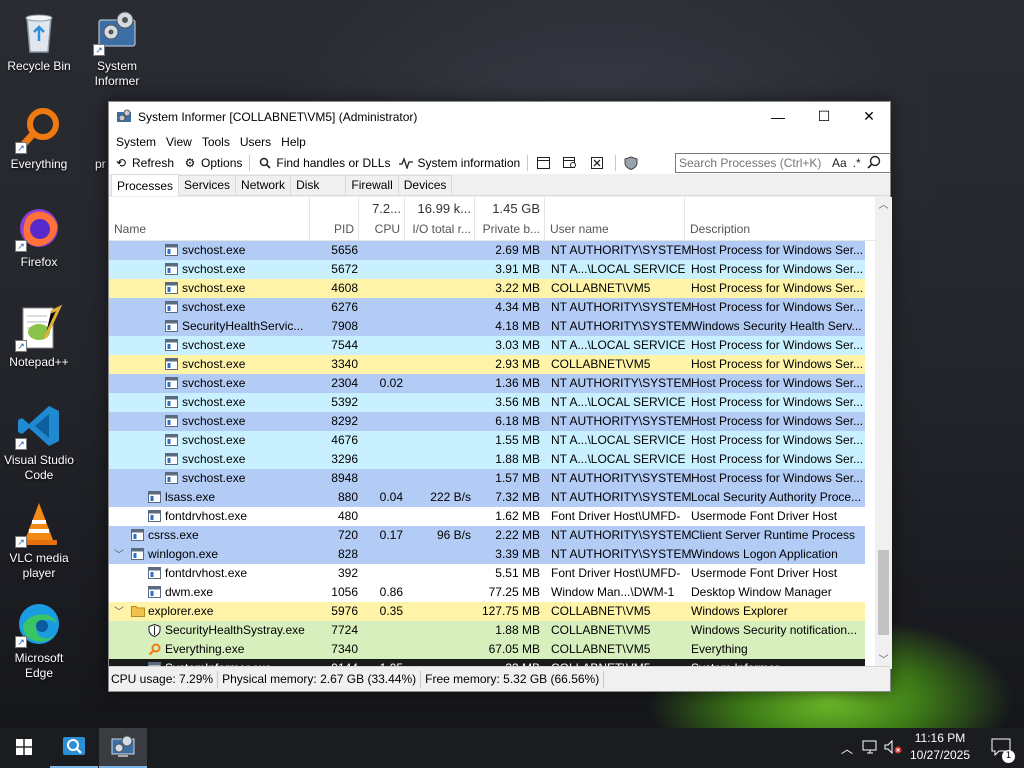 The height and width of the screenshot is (768, 1024). I want to click on show-hidden-icons-button: ︿, so click(847, 748).